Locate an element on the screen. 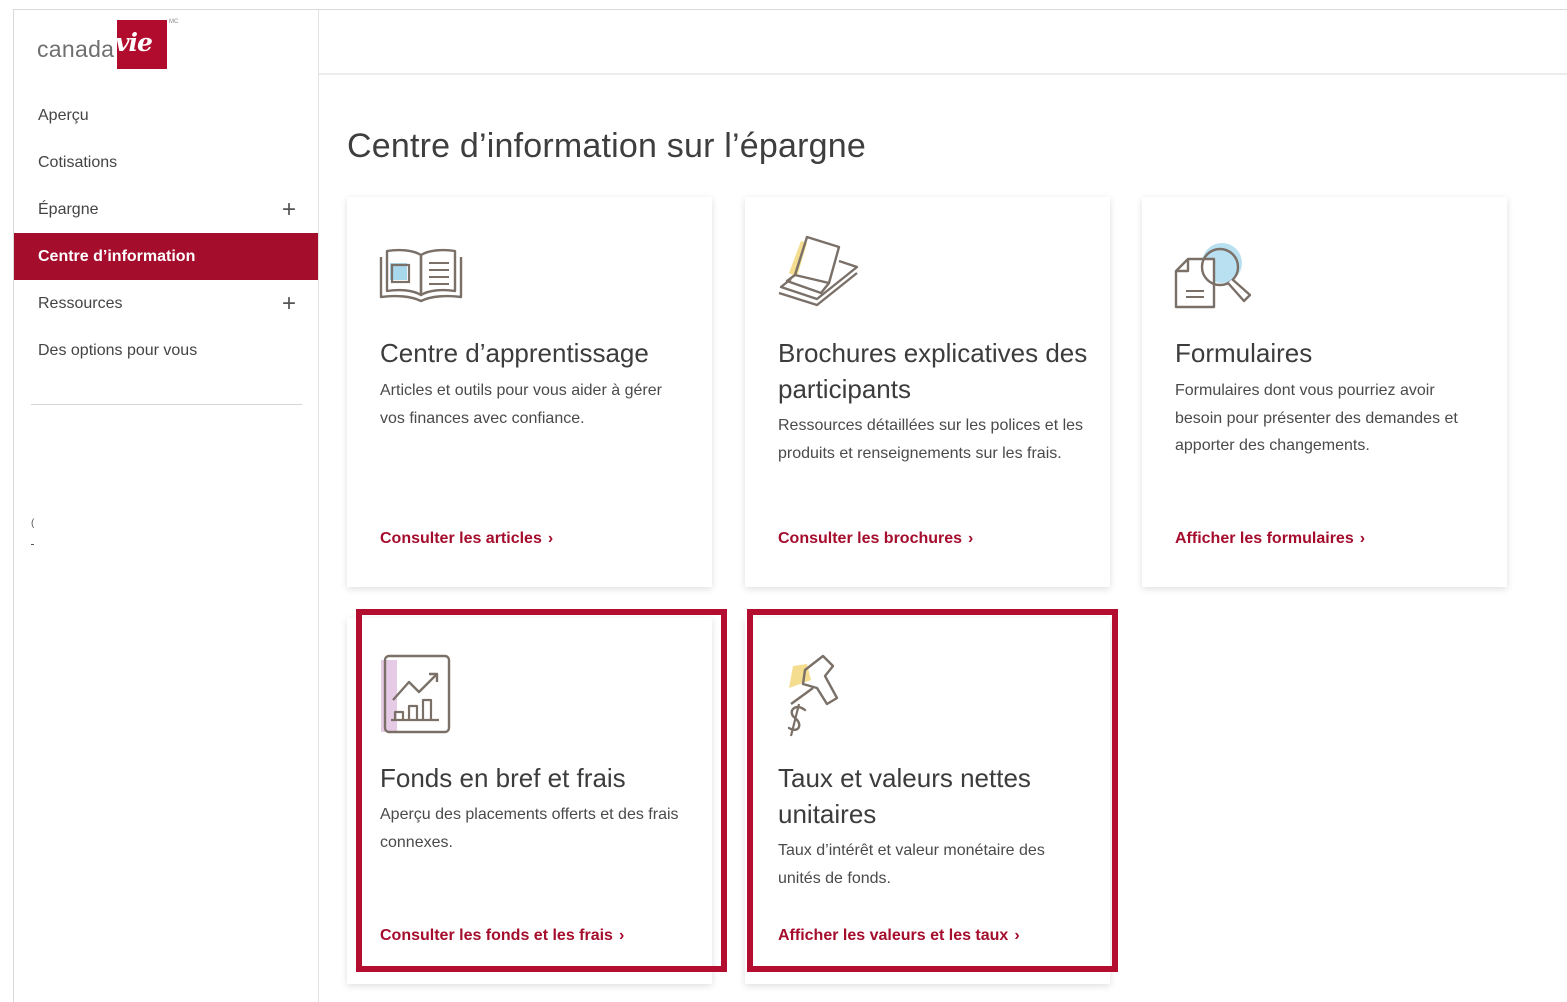 The height and width of the screenshot is (1002, 1567). consulter-brochures-link: Consulter les brochures › is located at coordinates (875, 539).